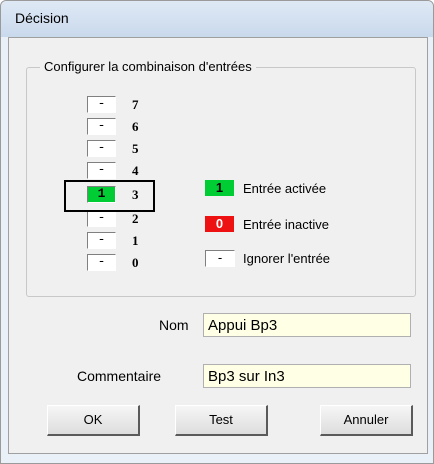  I want to click on legend-active: 1 Entrée activée, so click(295, 190).